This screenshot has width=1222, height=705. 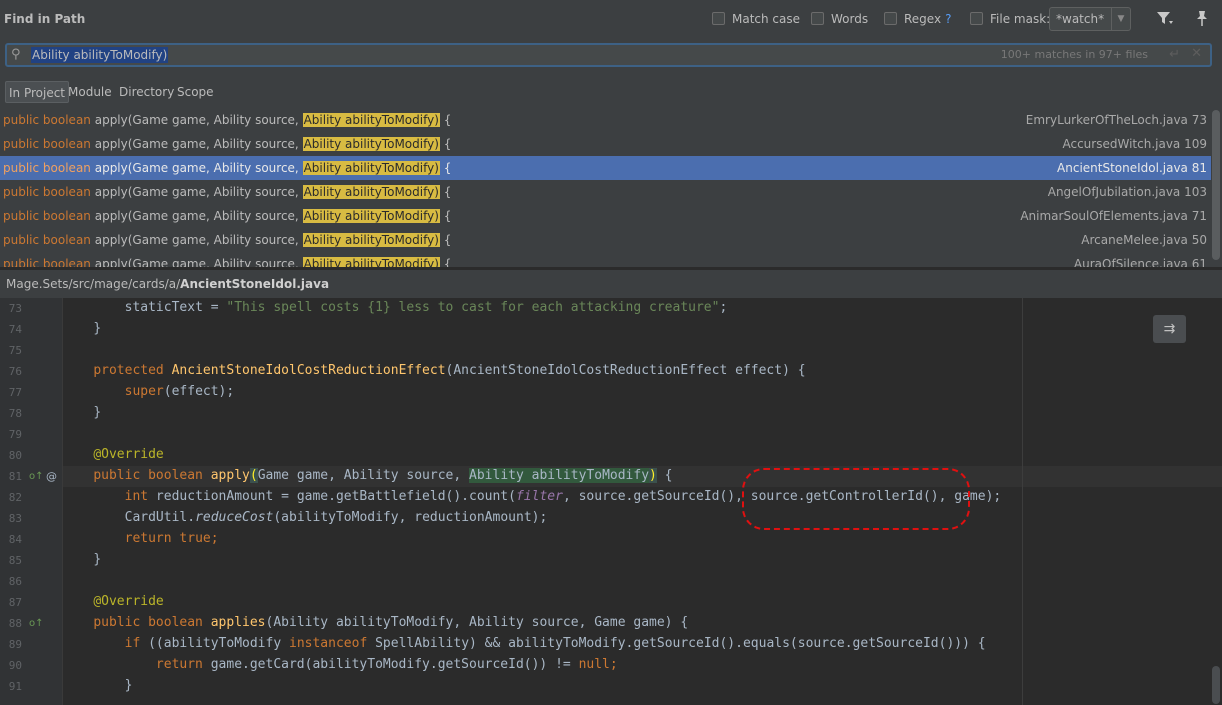 What do you see at coordinates (1120, 19) in the screenshot?
I see `chevron-down-icon: ▼` at bounding box center [1120, 19].